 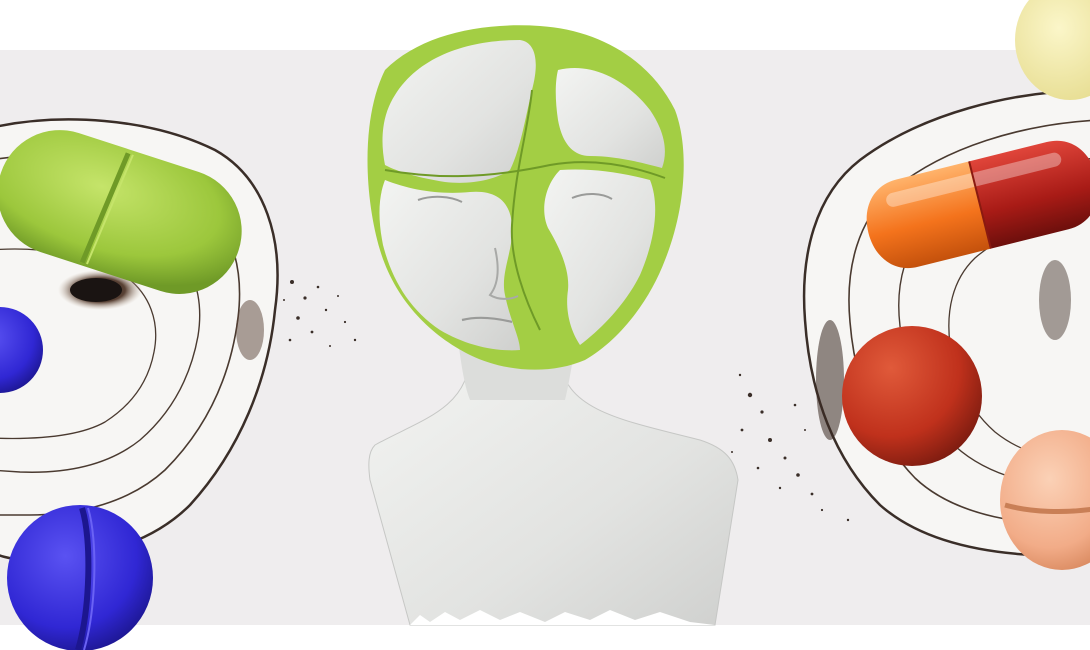 I want to click on burn-specks-left, so click(x=320, y=313).